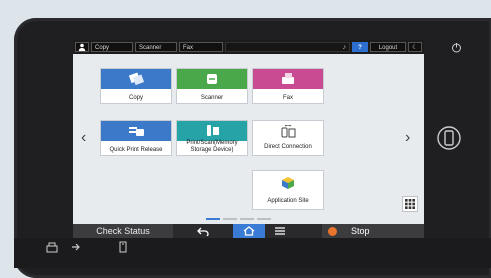 The height and width of the screenshot is (278, 491). What do you see at coordinates (288, 131) in the screenshot?
I see `direct-connection-icon` at bounding box center [288, 131].